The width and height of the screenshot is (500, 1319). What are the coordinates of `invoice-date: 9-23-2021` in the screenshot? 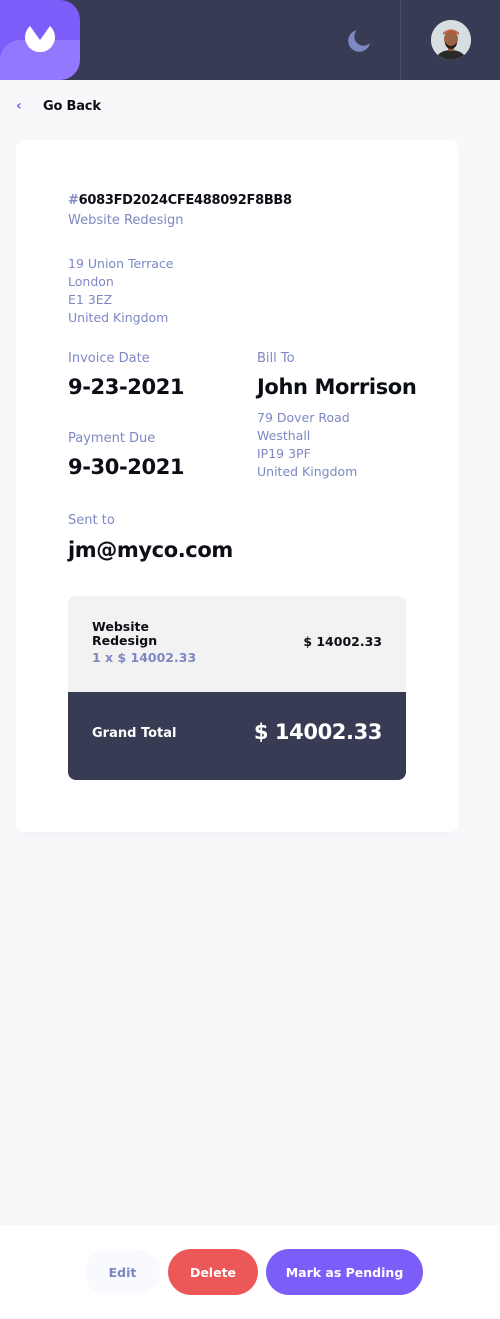 It's located at (126, 387).